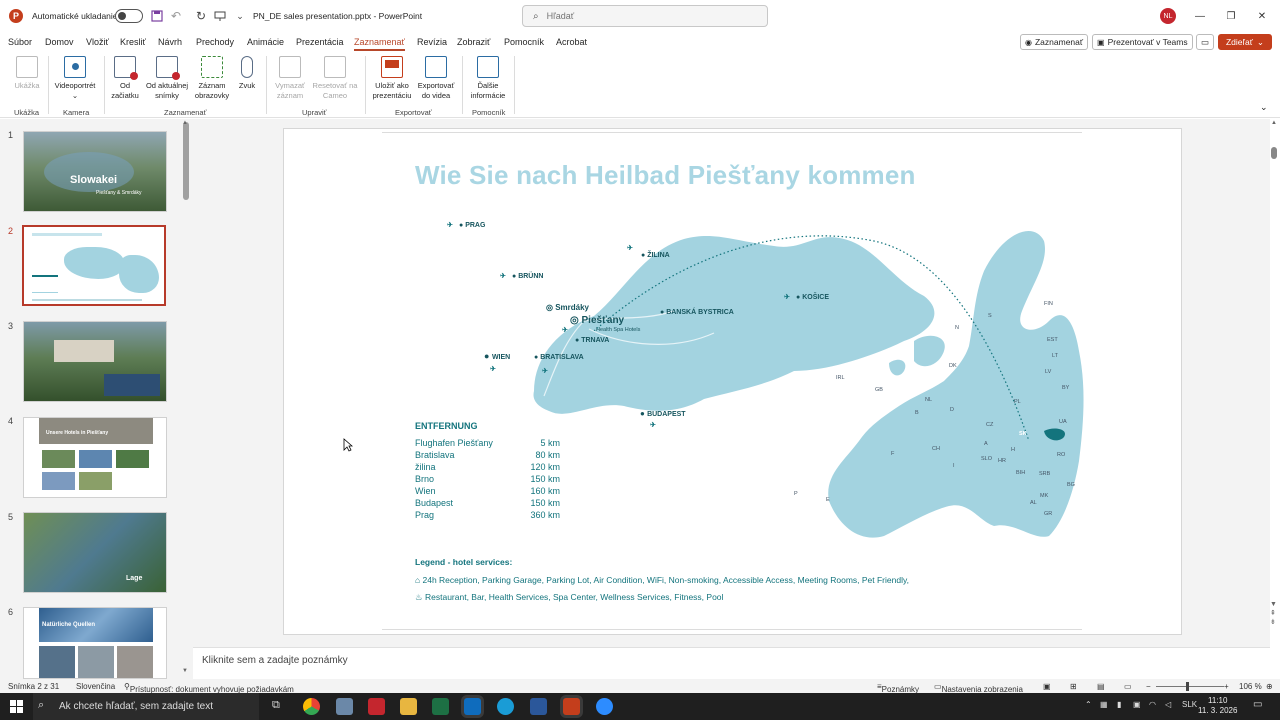  What do you see at coordinates (1262, 16) in the screenshot?
I see `close-icon: ✕` at bounding box center [1262, 16].